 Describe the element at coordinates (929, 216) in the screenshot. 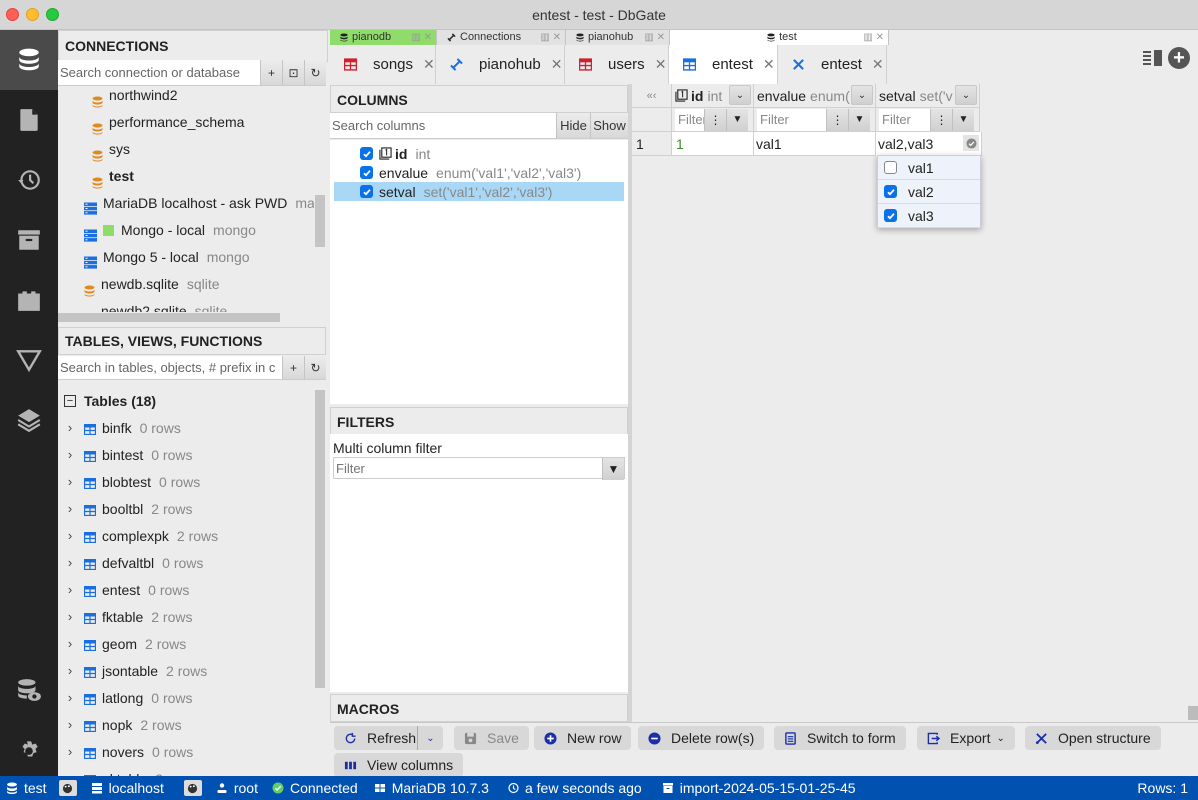

I see `set-option: val3` at that location.